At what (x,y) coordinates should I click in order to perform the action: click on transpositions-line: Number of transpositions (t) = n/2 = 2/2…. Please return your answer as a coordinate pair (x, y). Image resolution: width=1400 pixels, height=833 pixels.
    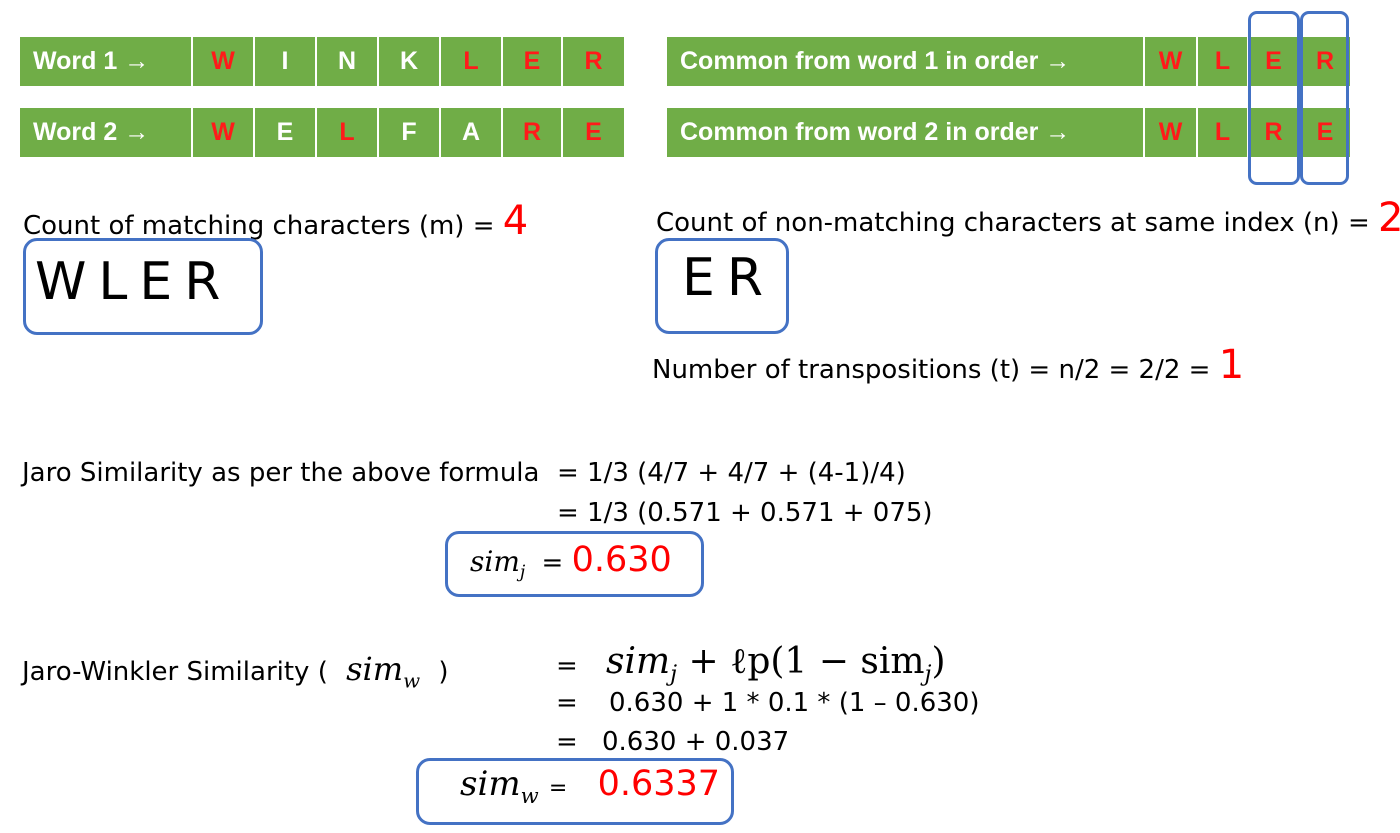
    Looking at the image, I should click on (948, 365).